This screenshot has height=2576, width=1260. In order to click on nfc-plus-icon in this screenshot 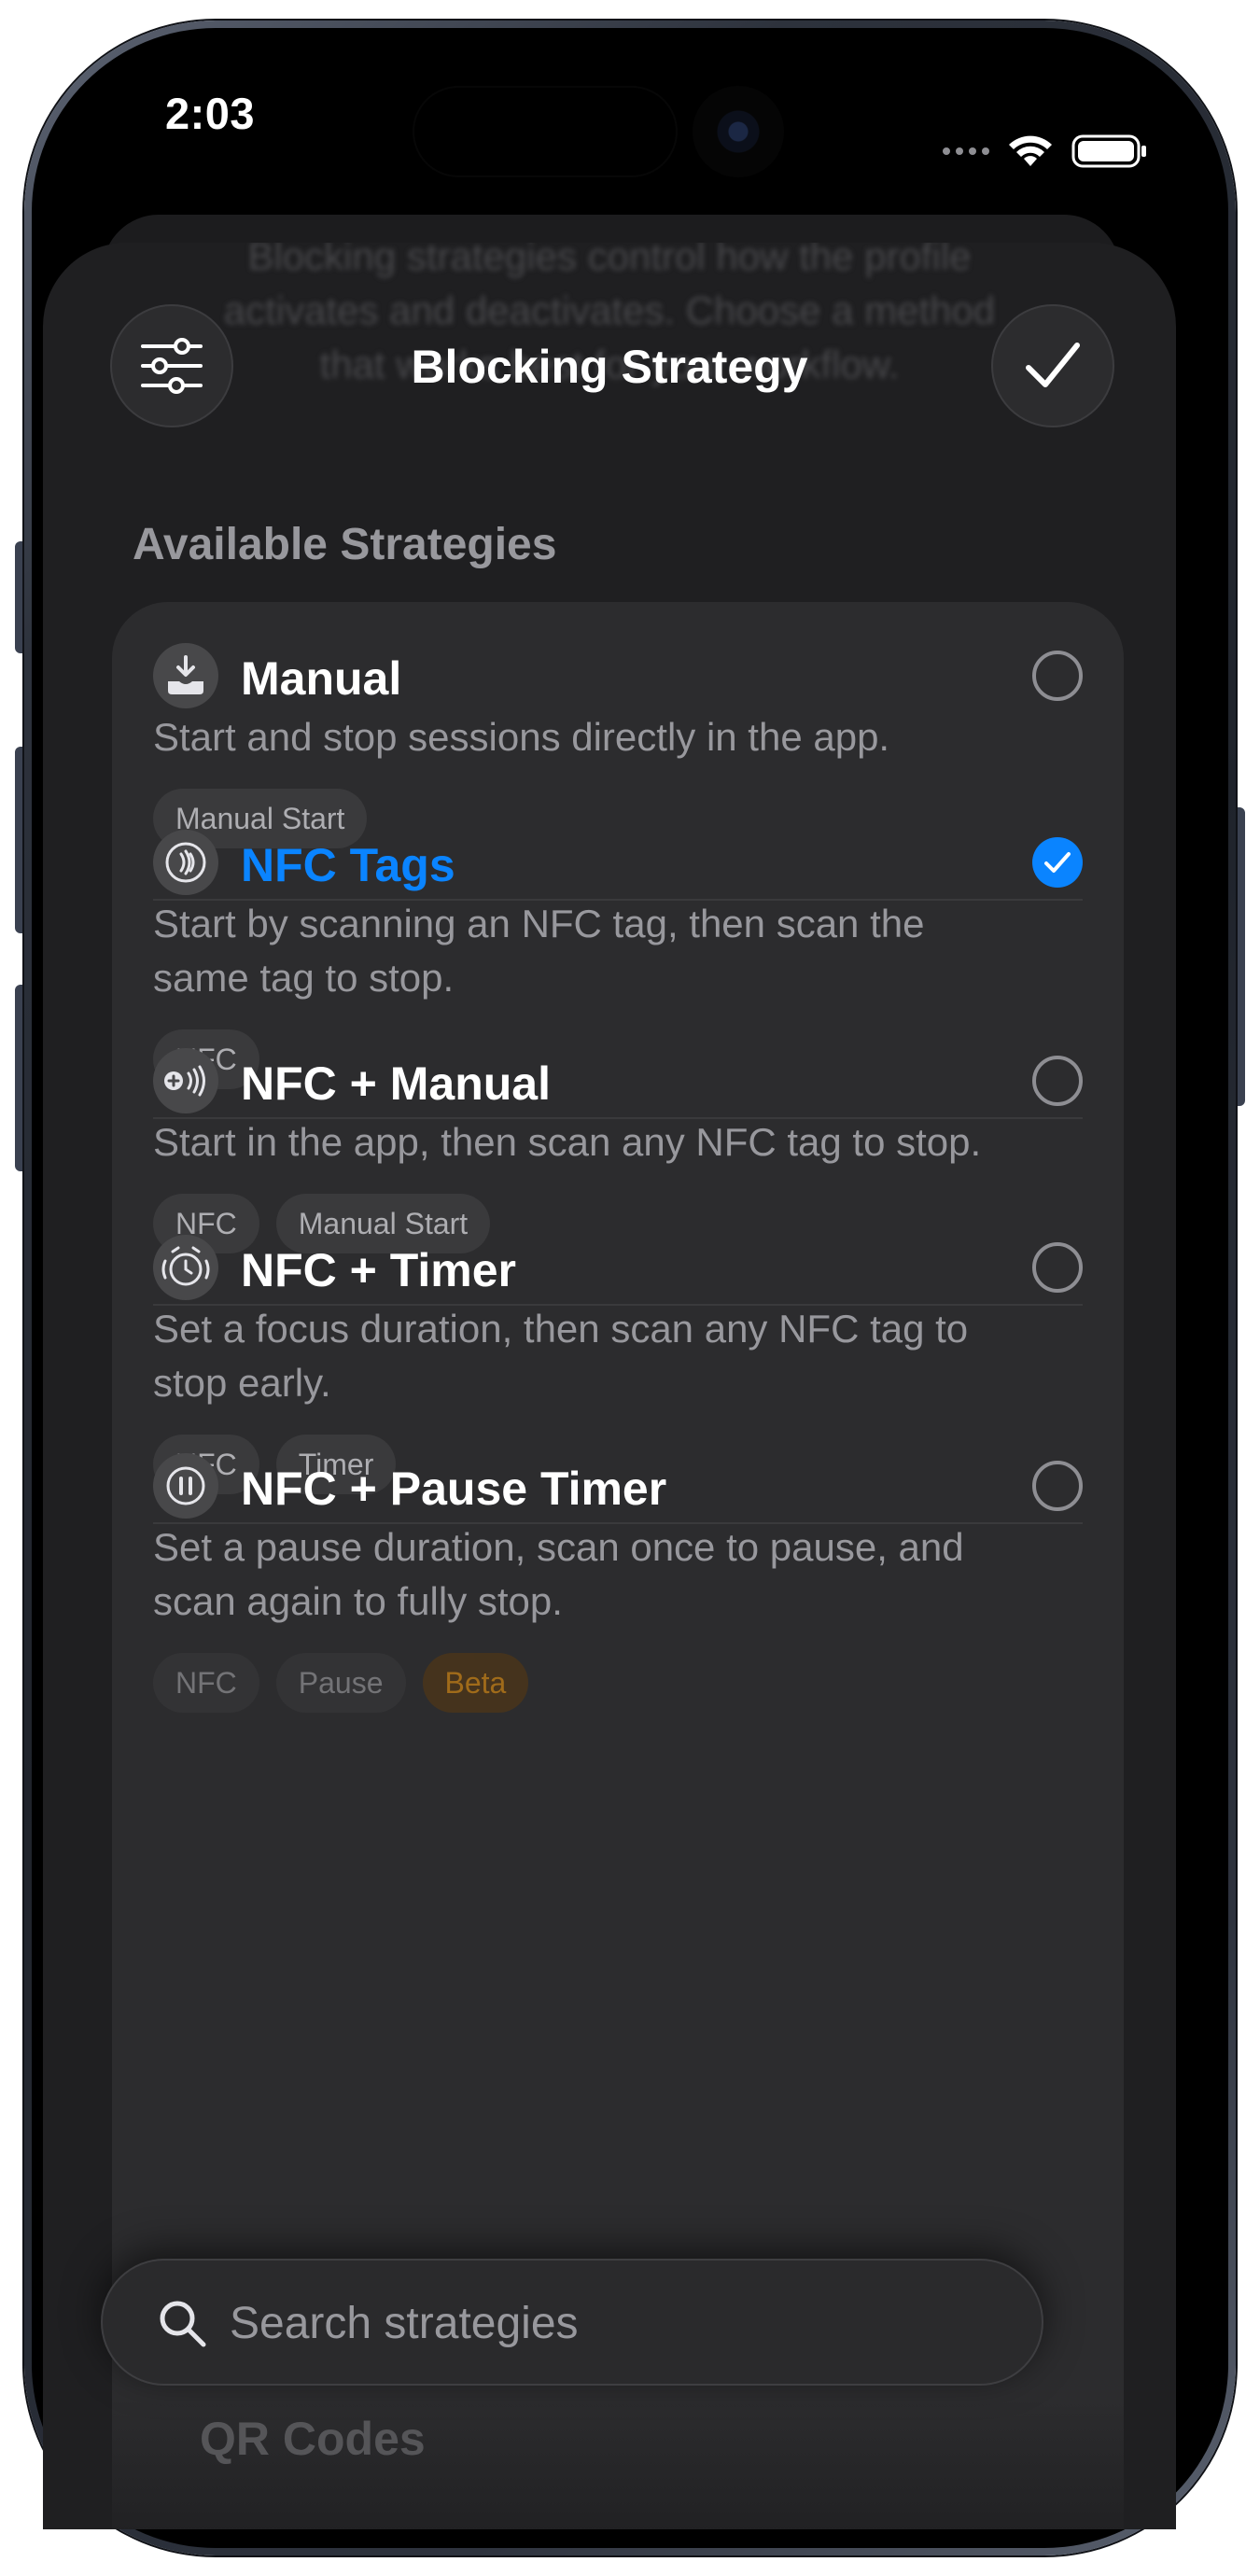, I will do `click(185, 1080)`.